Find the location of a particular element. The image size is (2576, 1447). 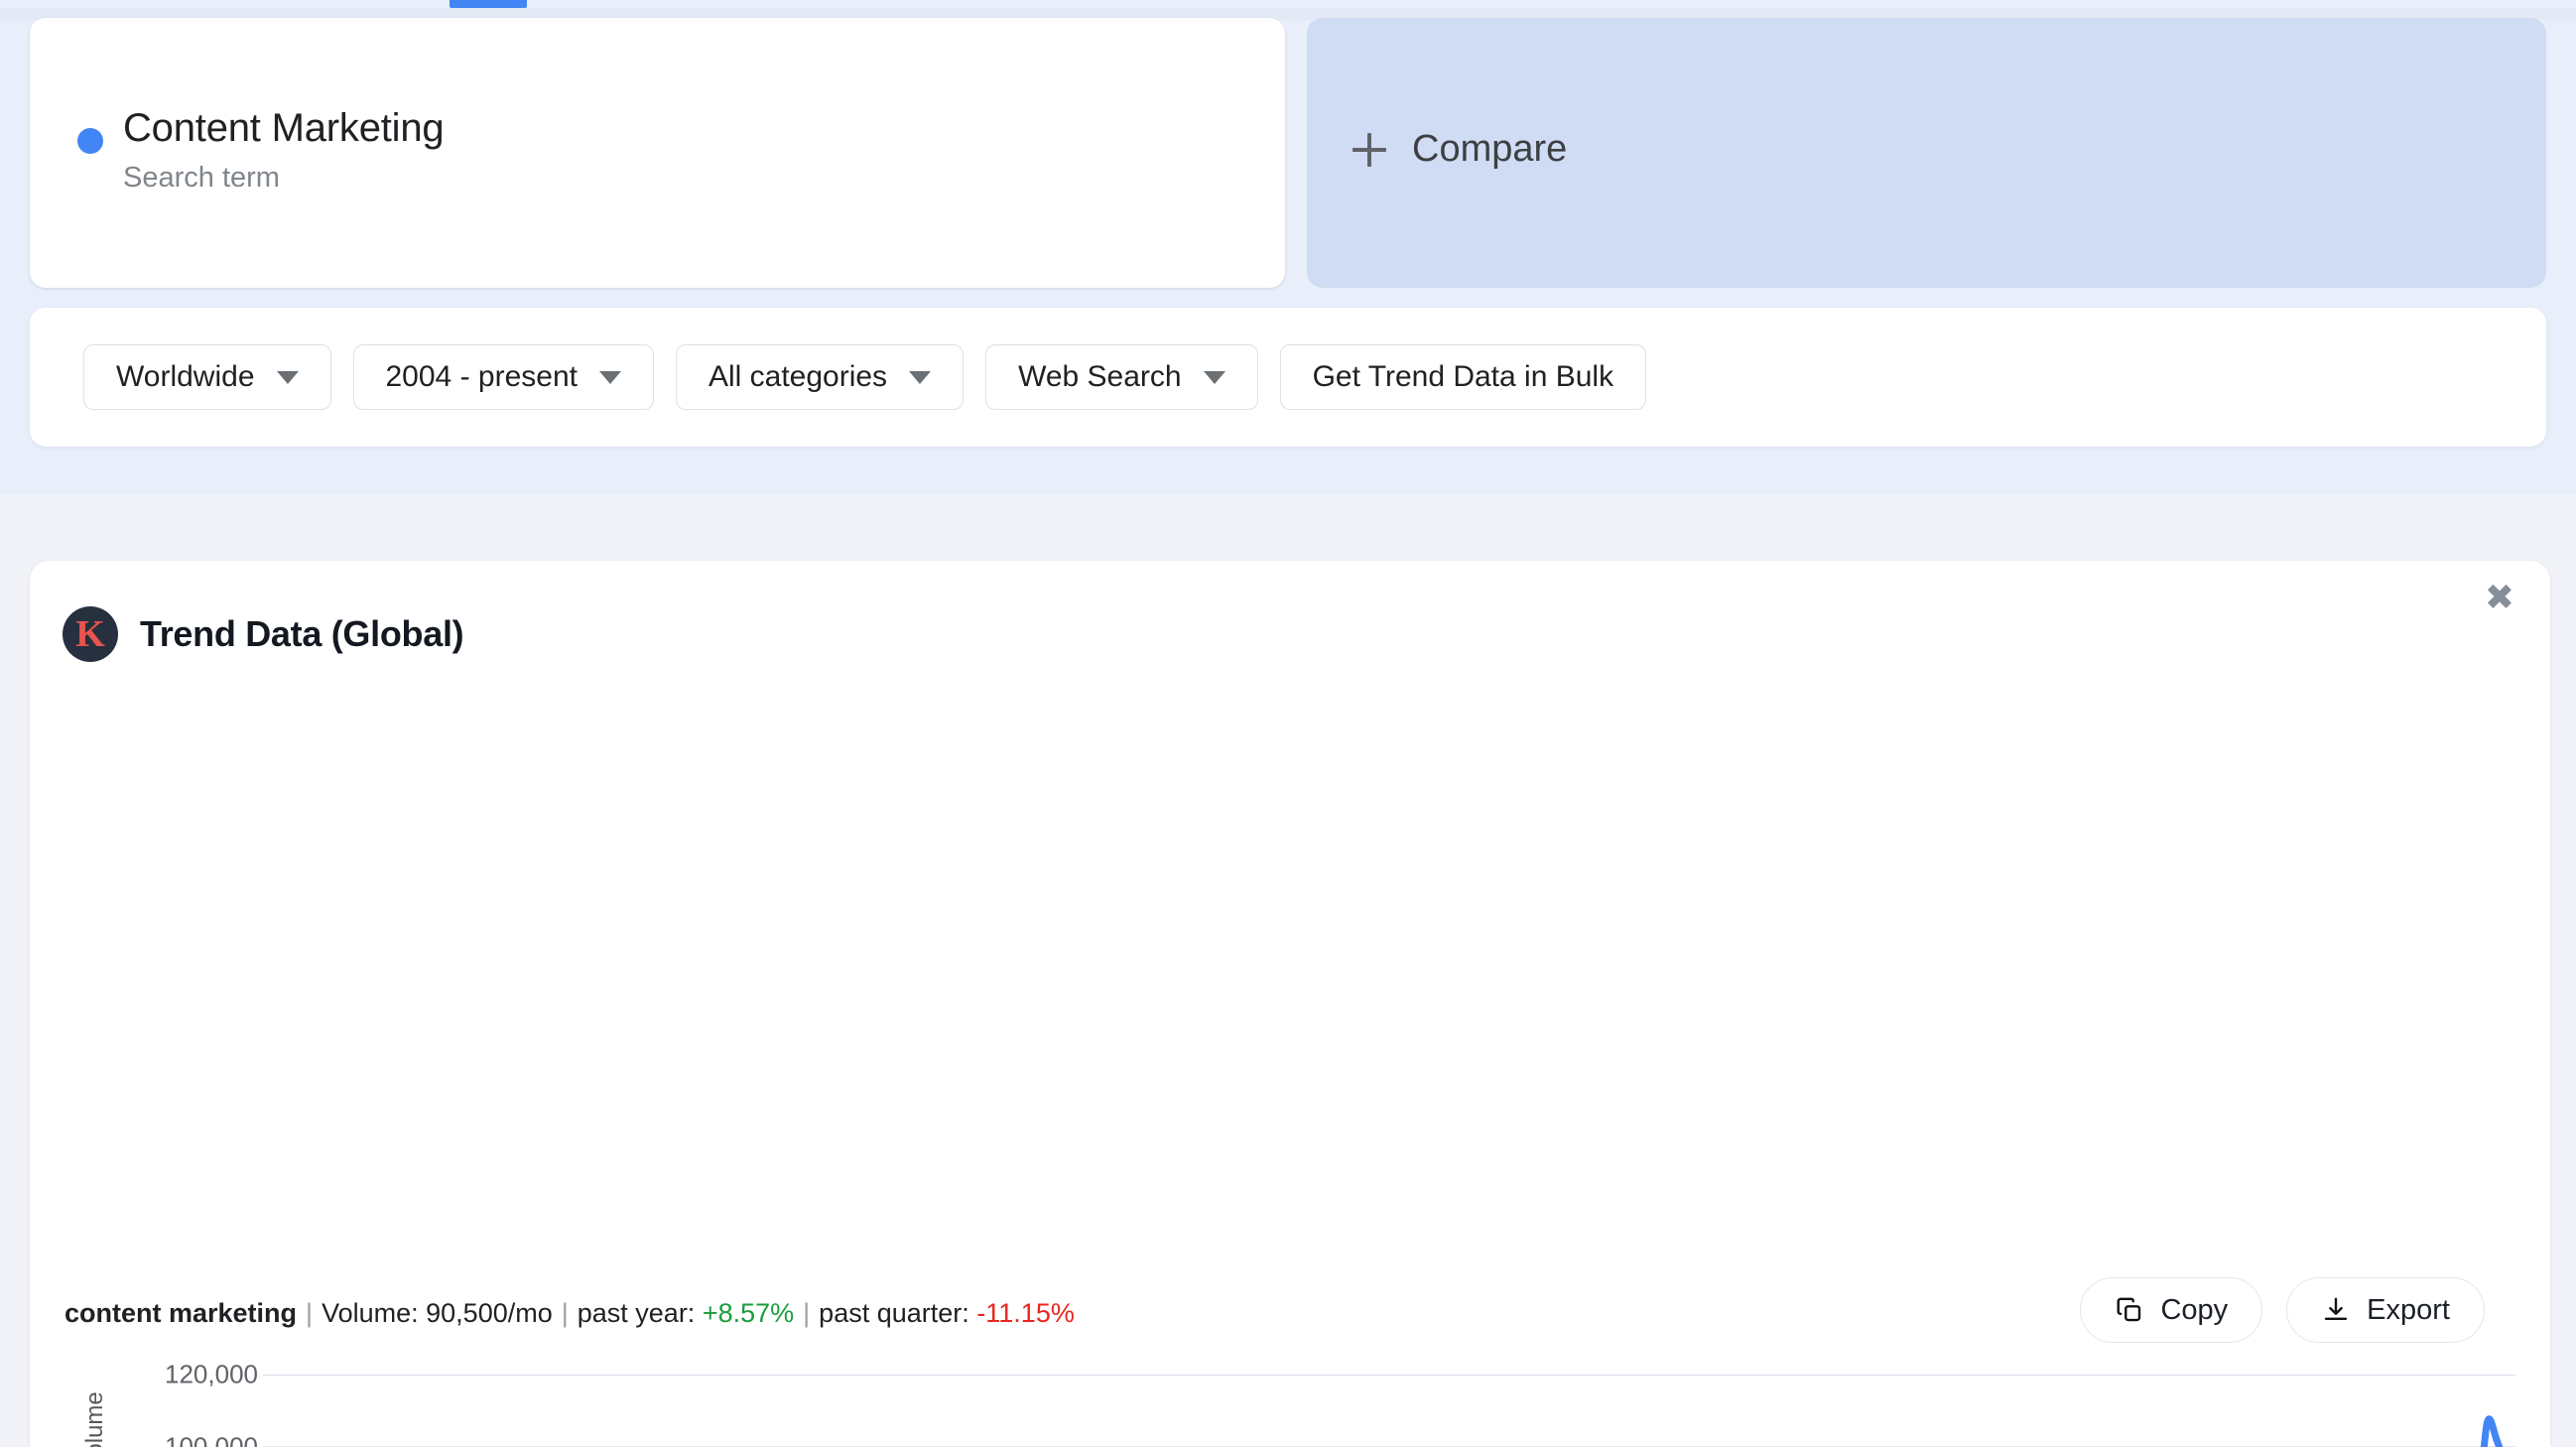

close-icon: ✖ is located at coordinates (2499, 598).